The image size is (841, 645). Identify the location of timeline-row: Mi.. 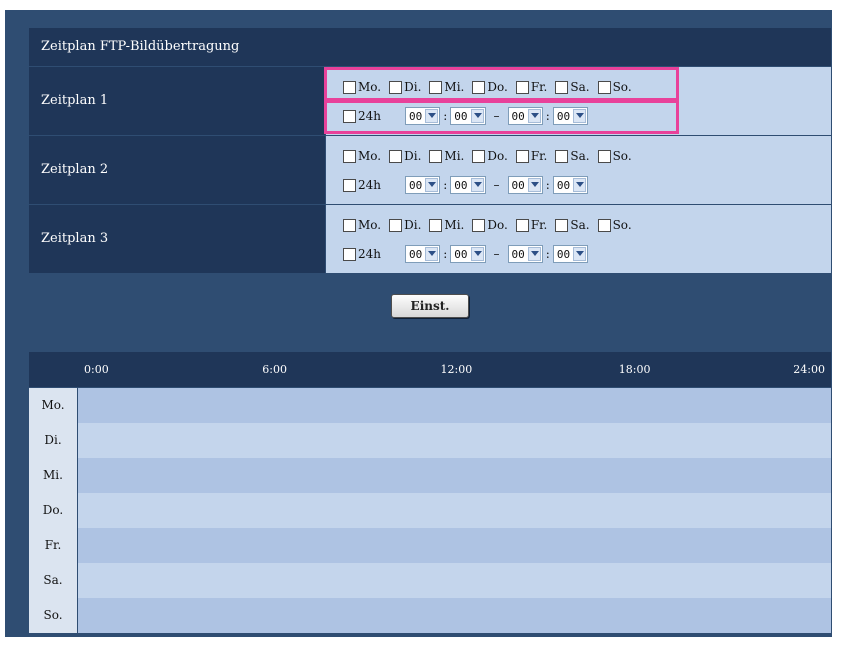
(430, 475).